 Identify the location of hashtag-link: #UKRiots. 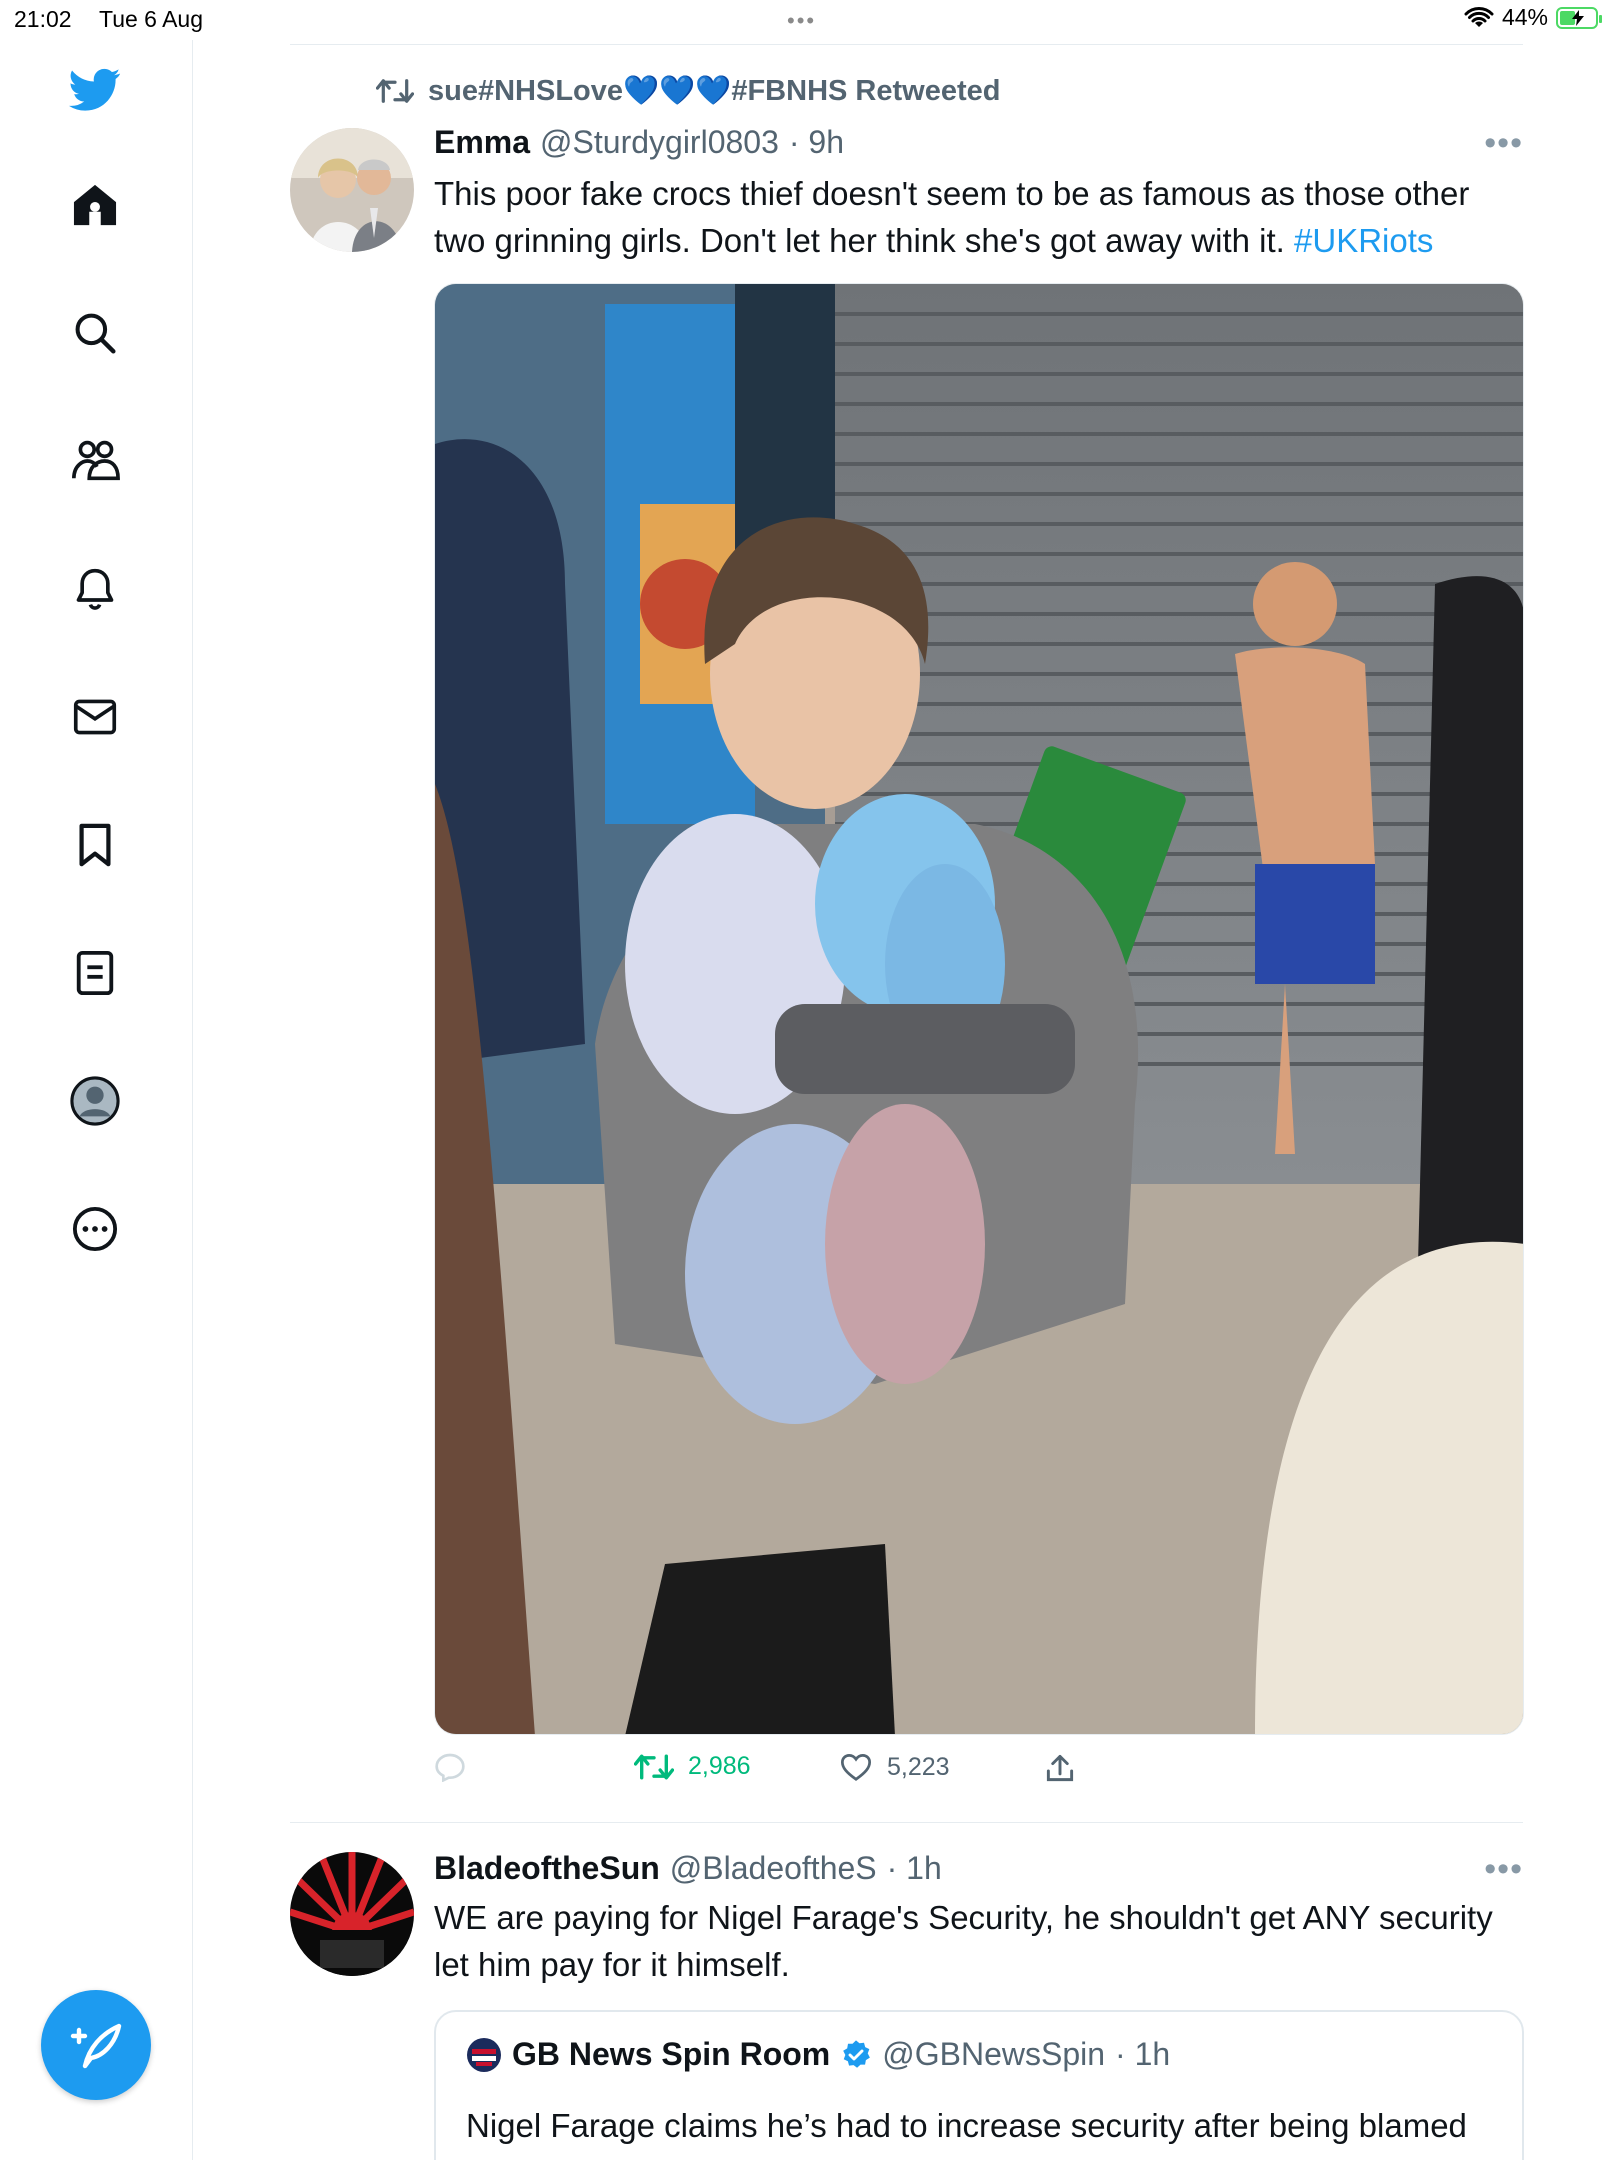
(1363, 240).